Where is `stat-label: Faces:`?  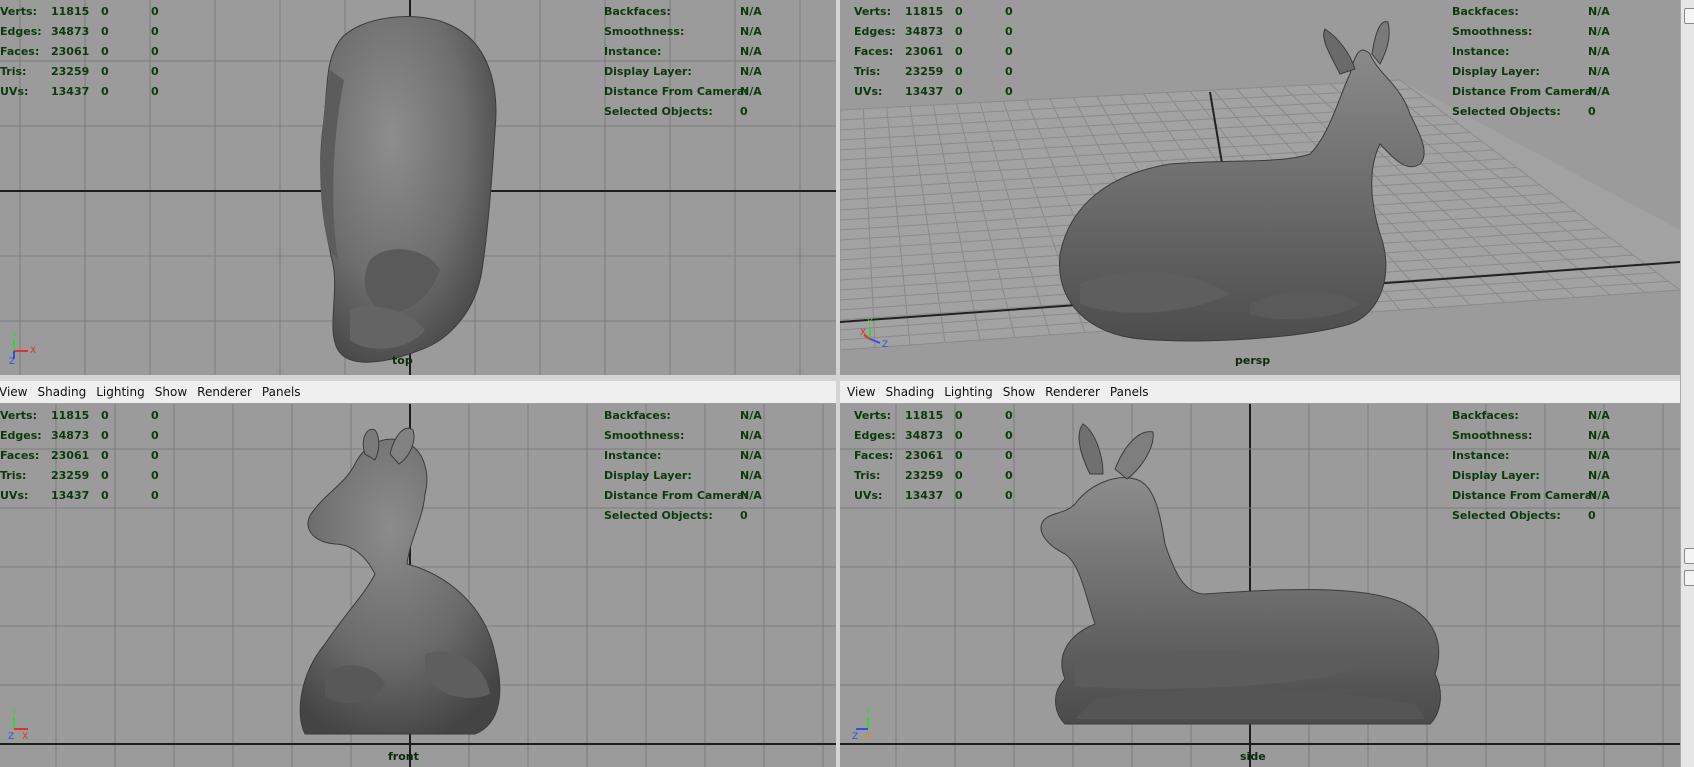 stat-label: Faces: is located at coordinates (20, 51).